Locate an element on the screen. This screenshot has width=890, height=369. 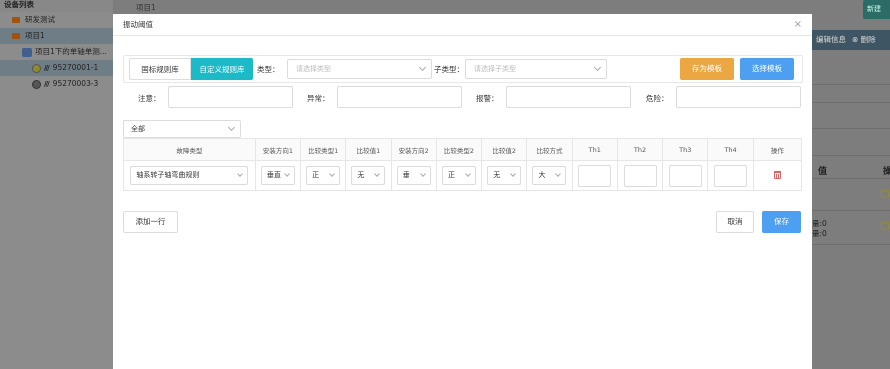
column-header: 比较类型2 is located at coordinates (459, 149).